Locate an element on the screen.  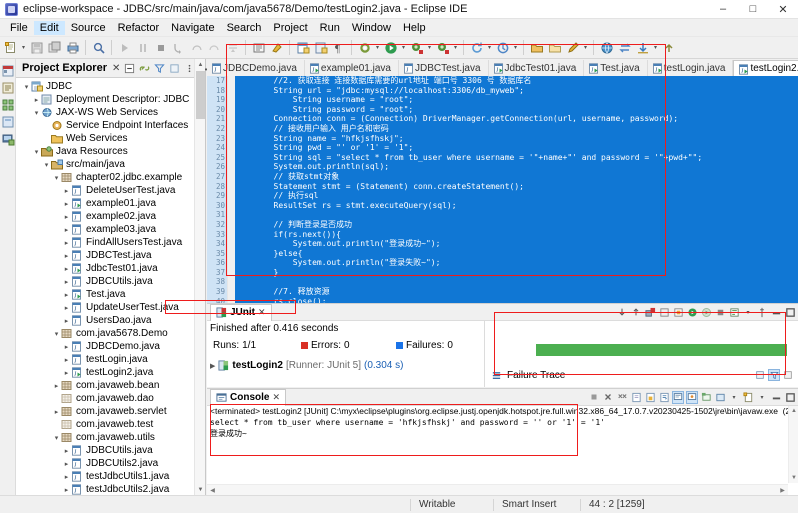
view-menu-caret: ▾ is located at coordinates (748, 312).